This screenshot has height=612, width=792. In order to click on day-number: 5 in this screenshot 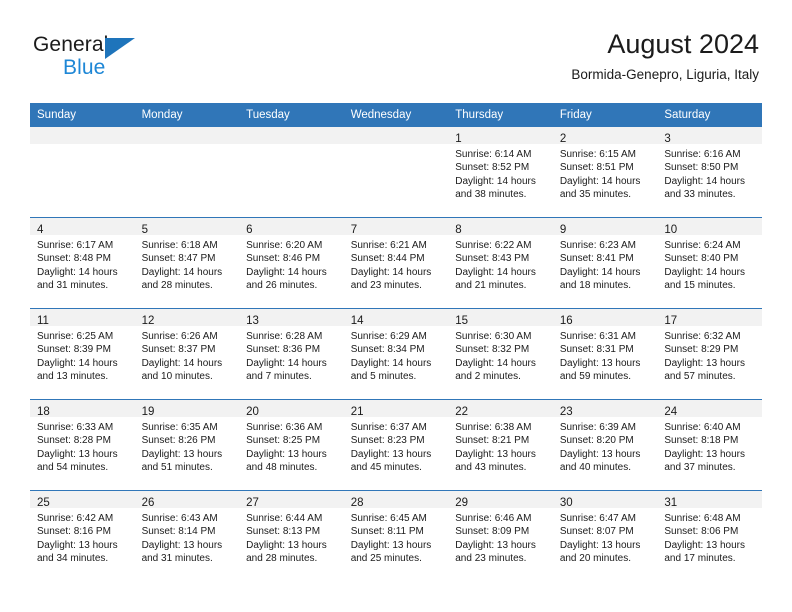, I will do `click(144, 230)`.